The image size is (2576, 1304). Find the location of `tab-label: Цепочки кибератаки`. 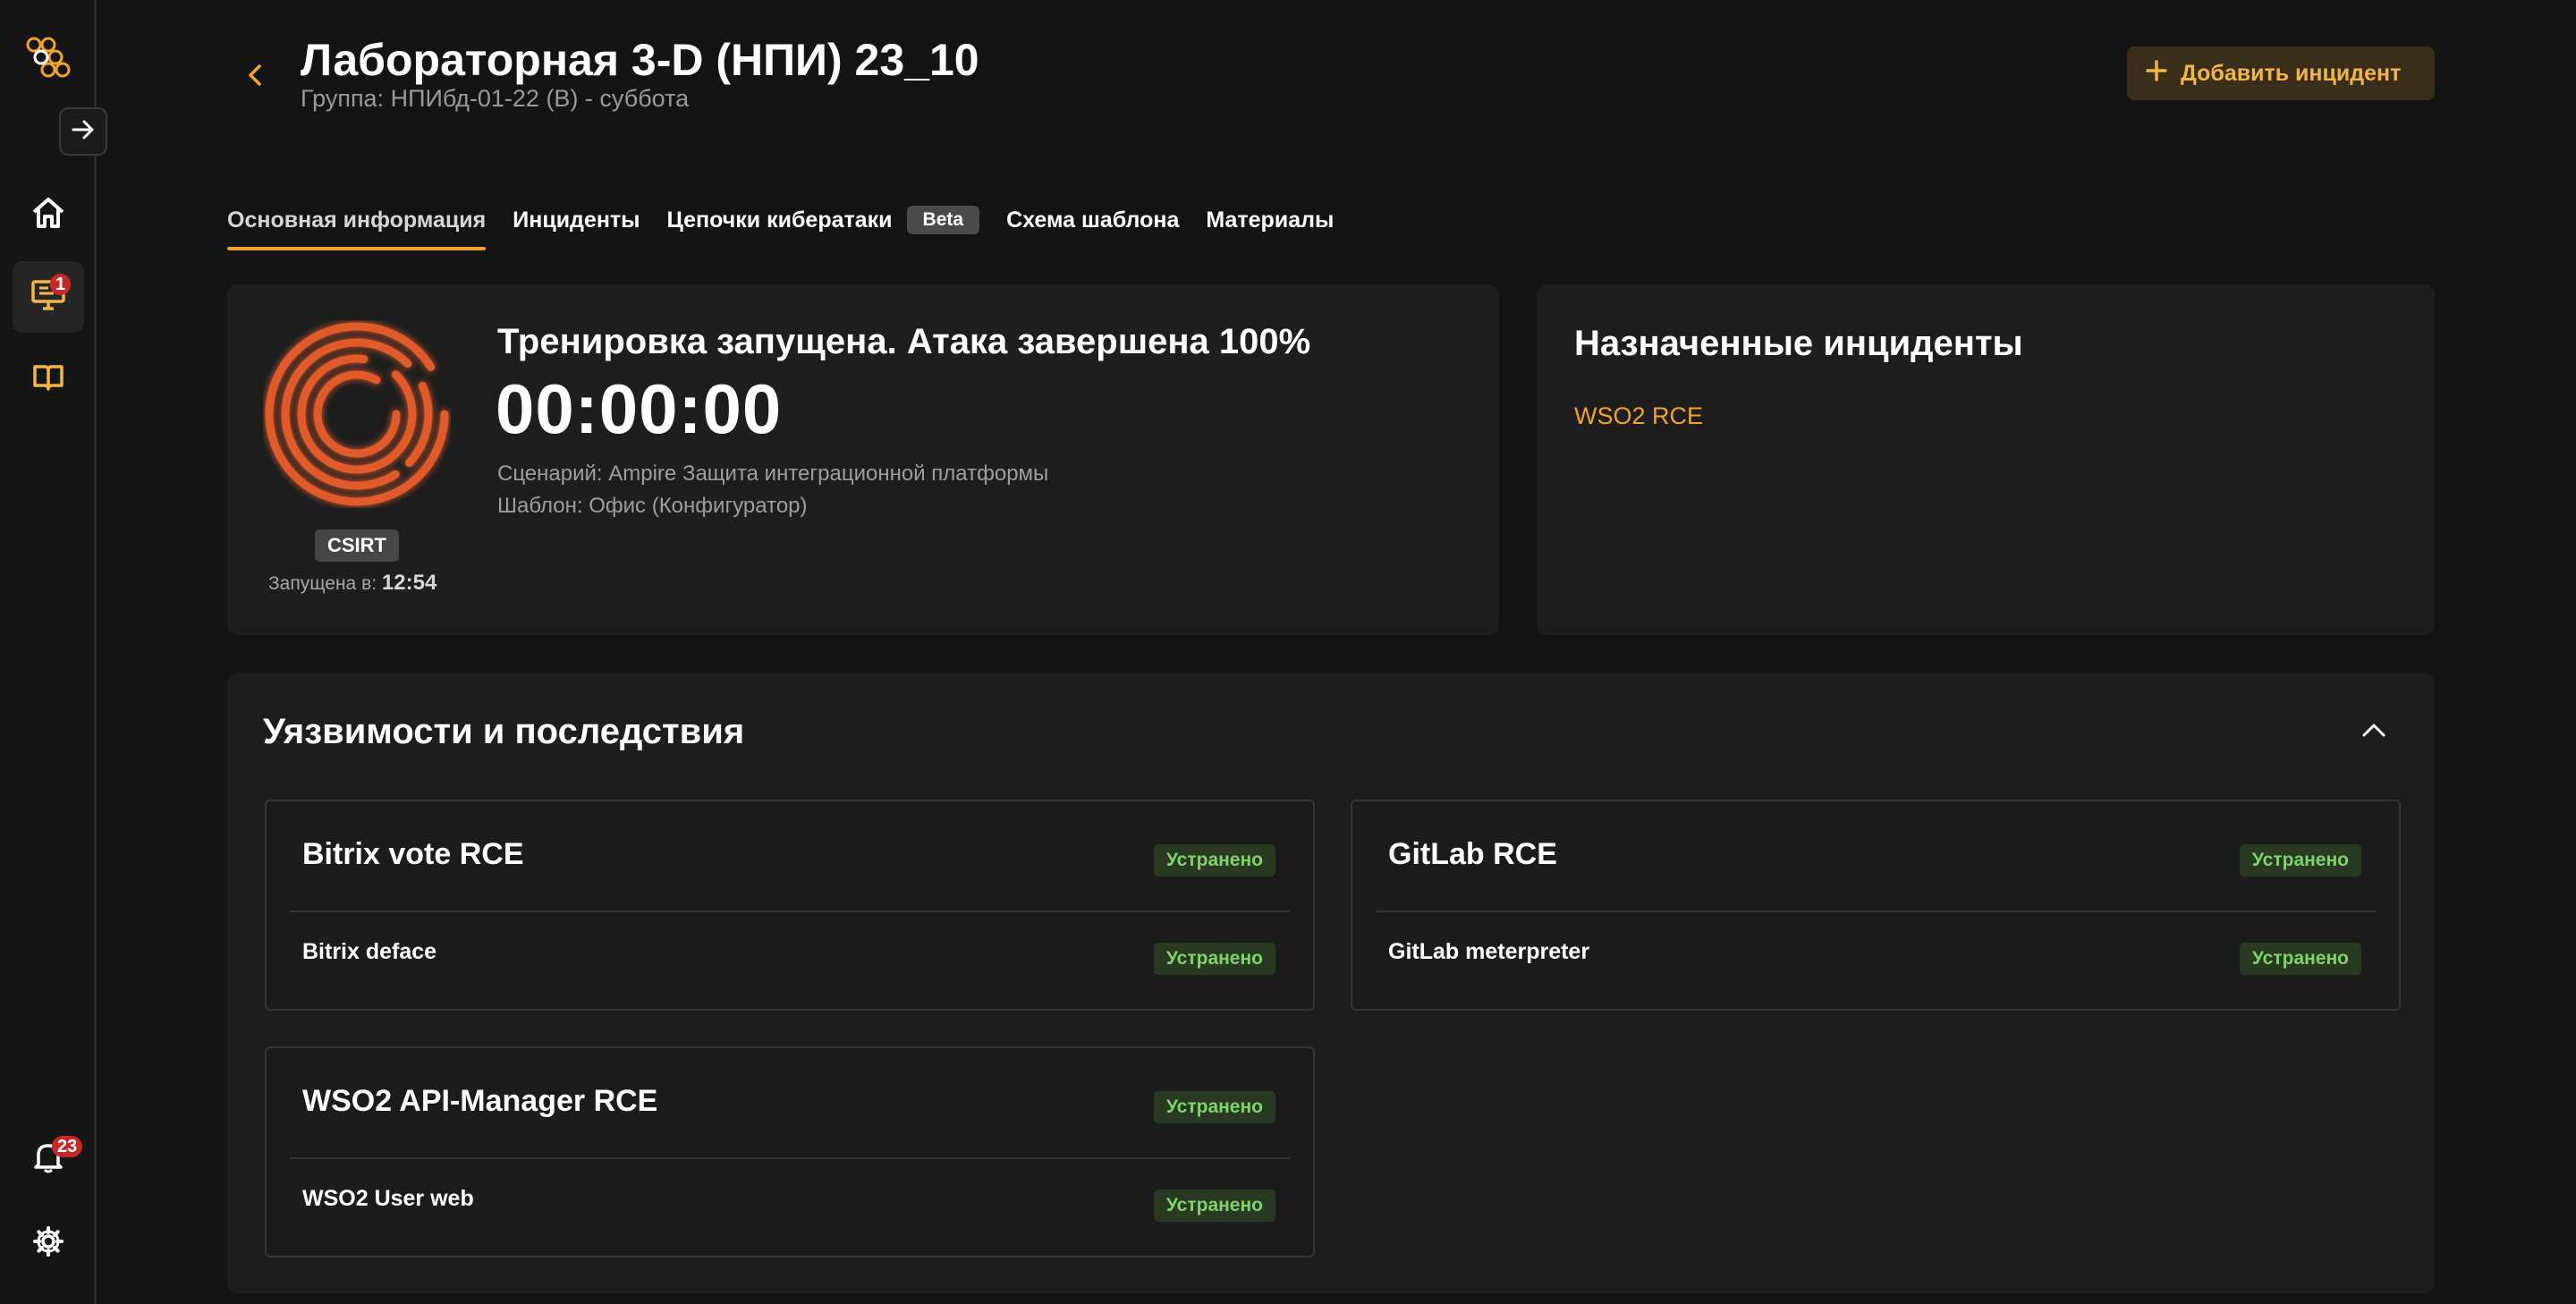

tab-label: Цепочки кибератаки is located at coordinates (779, 220).